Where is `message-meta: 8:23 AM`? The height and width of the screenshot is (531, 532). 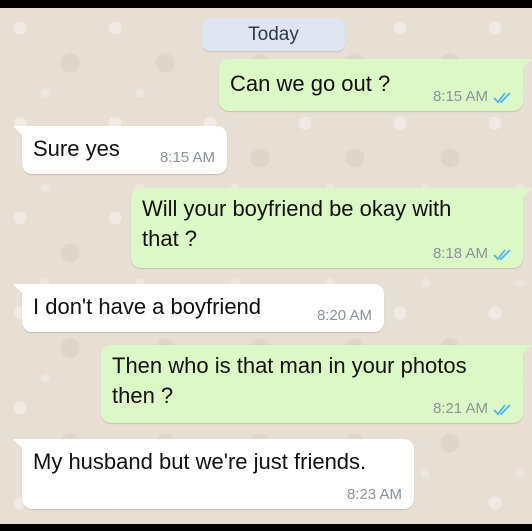 message-meta: 8:23 AM is located at coordinates (374, 495).